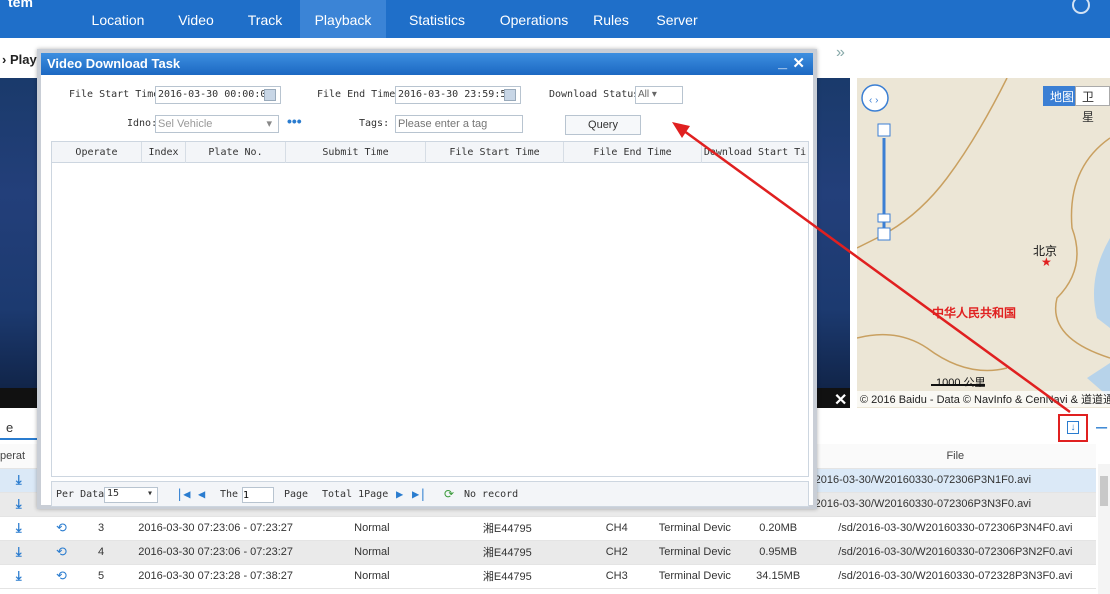  I want to click on dialog-title-bar: Video Download Task _ ✕, so click(427, 64).